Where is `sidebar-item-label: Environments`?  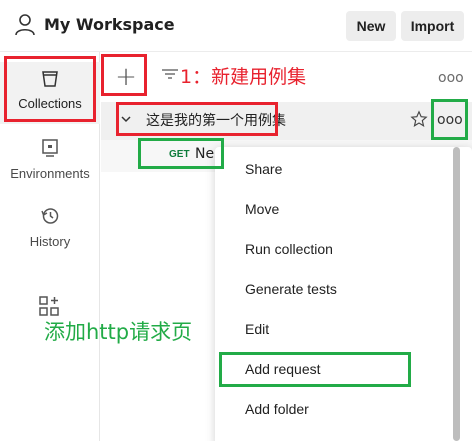
sidebar-item-label: Environments is located at coordinates (50, 173).